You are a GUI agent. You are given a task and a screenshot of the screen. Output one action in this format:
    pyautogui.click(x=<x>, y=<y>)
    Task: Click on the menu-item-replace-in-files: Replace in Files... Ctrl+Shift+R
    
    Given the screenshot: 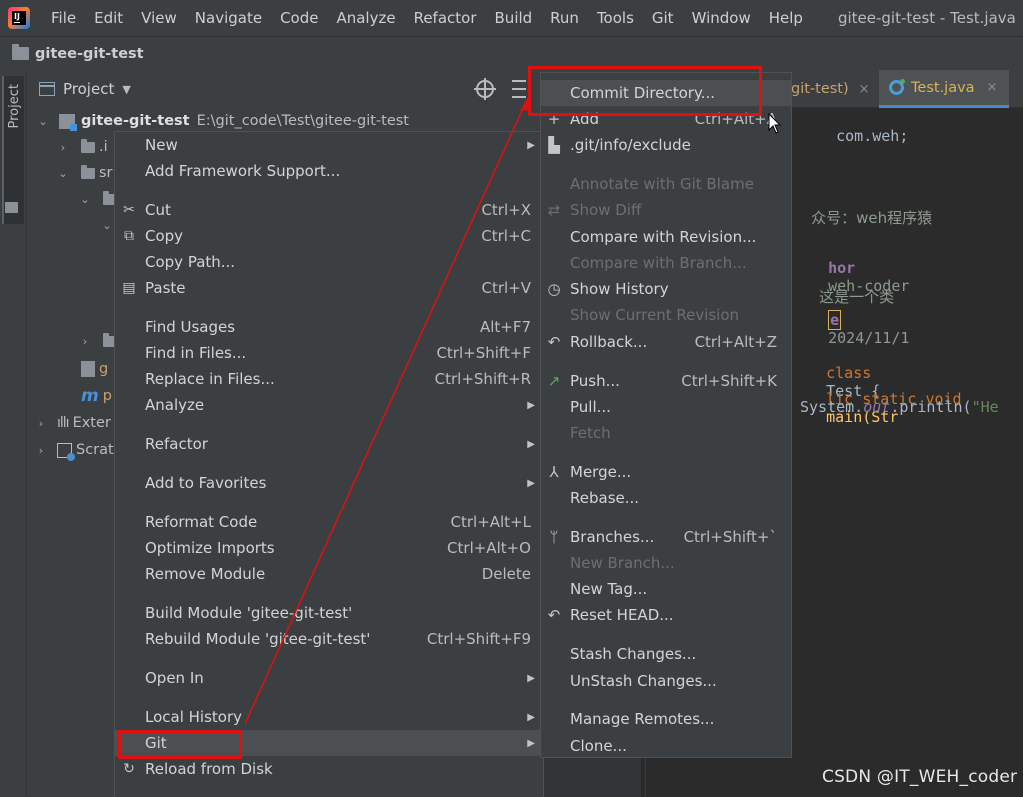 What is the action you would take?
    pyautogui.click(x=329, y=379)
    